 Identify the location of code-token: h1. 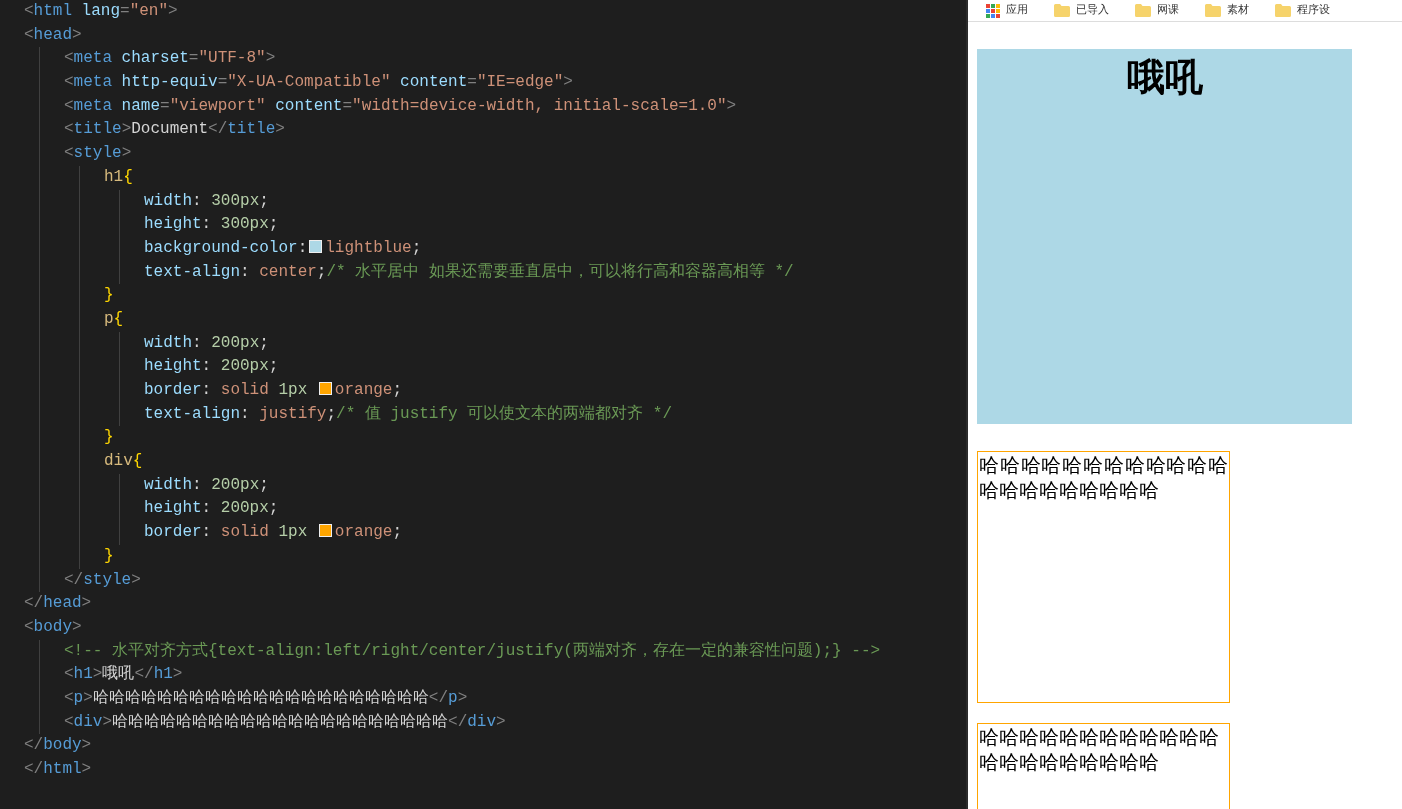
(114, 176).